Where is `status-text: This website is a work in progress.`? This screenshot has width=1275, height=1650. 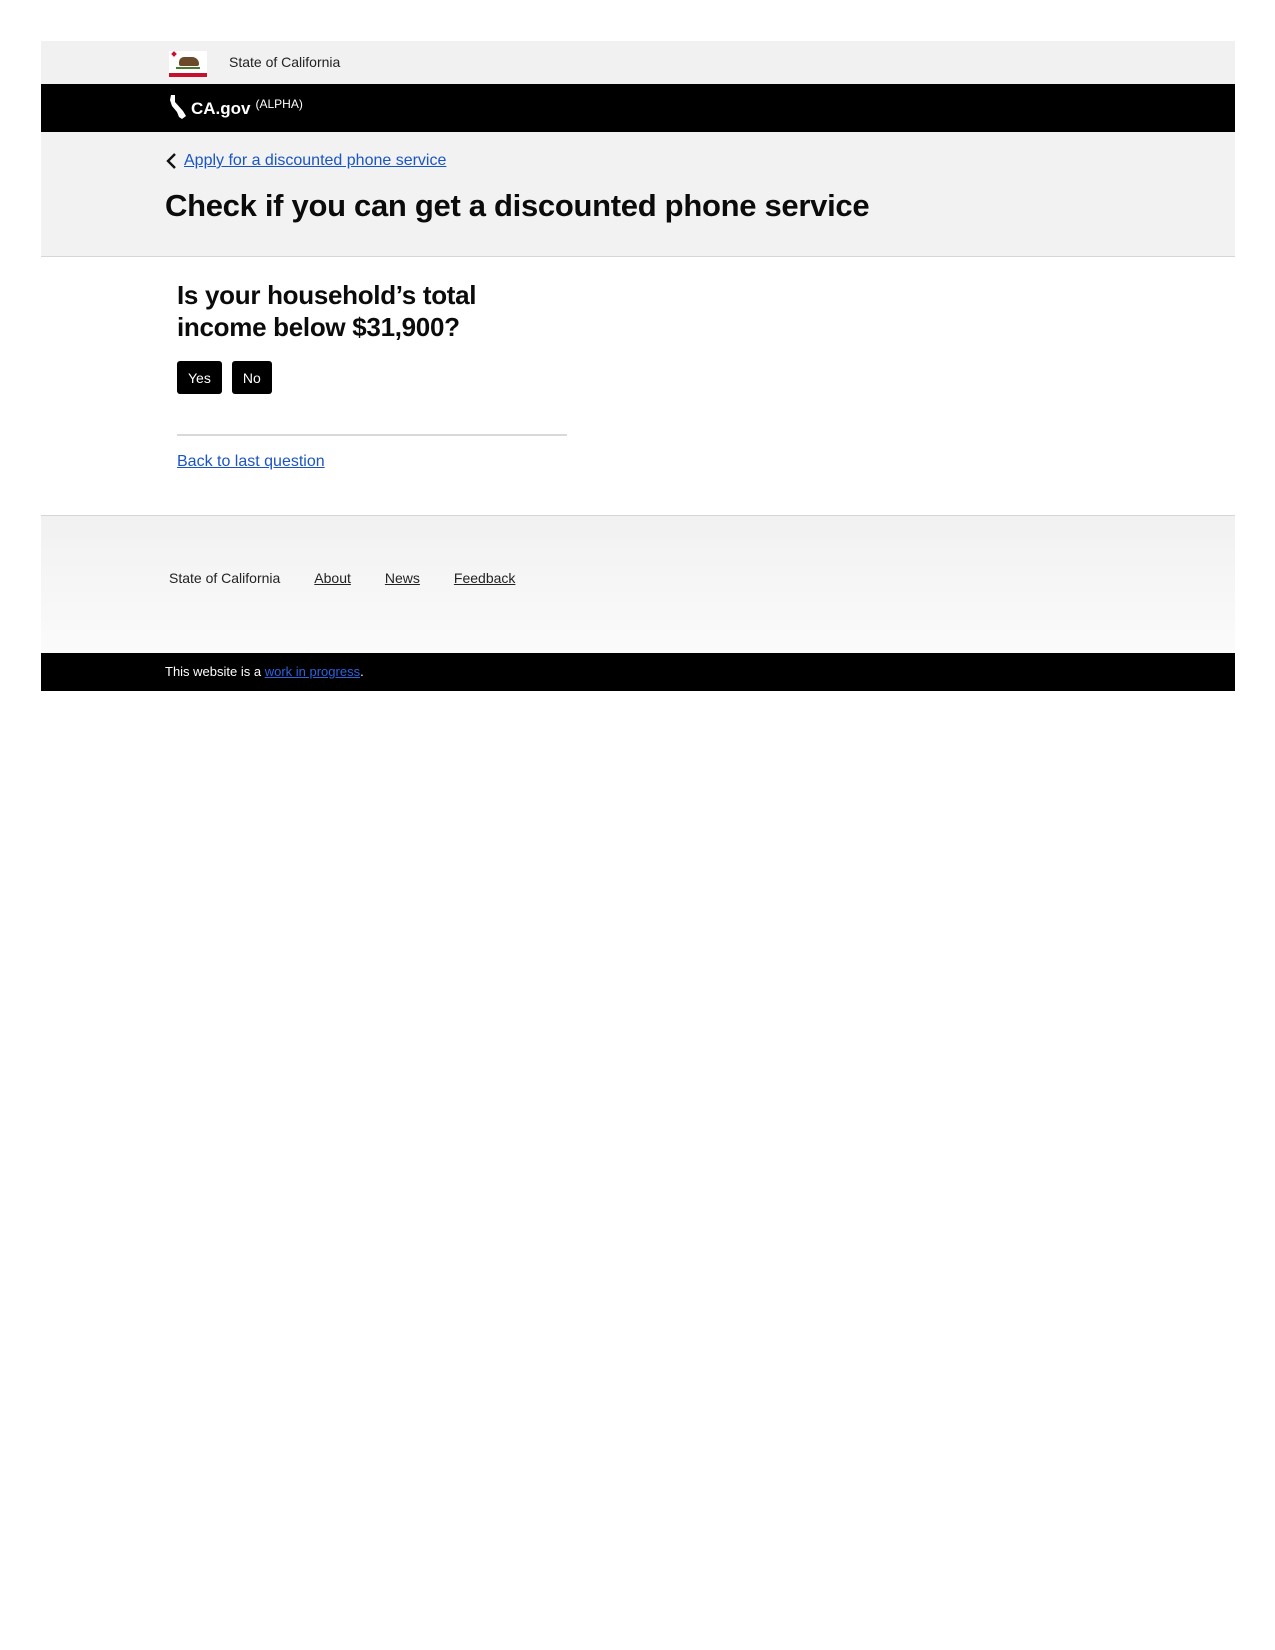
status-text: This website is a work in progress. is located at coordinates (264, 671).